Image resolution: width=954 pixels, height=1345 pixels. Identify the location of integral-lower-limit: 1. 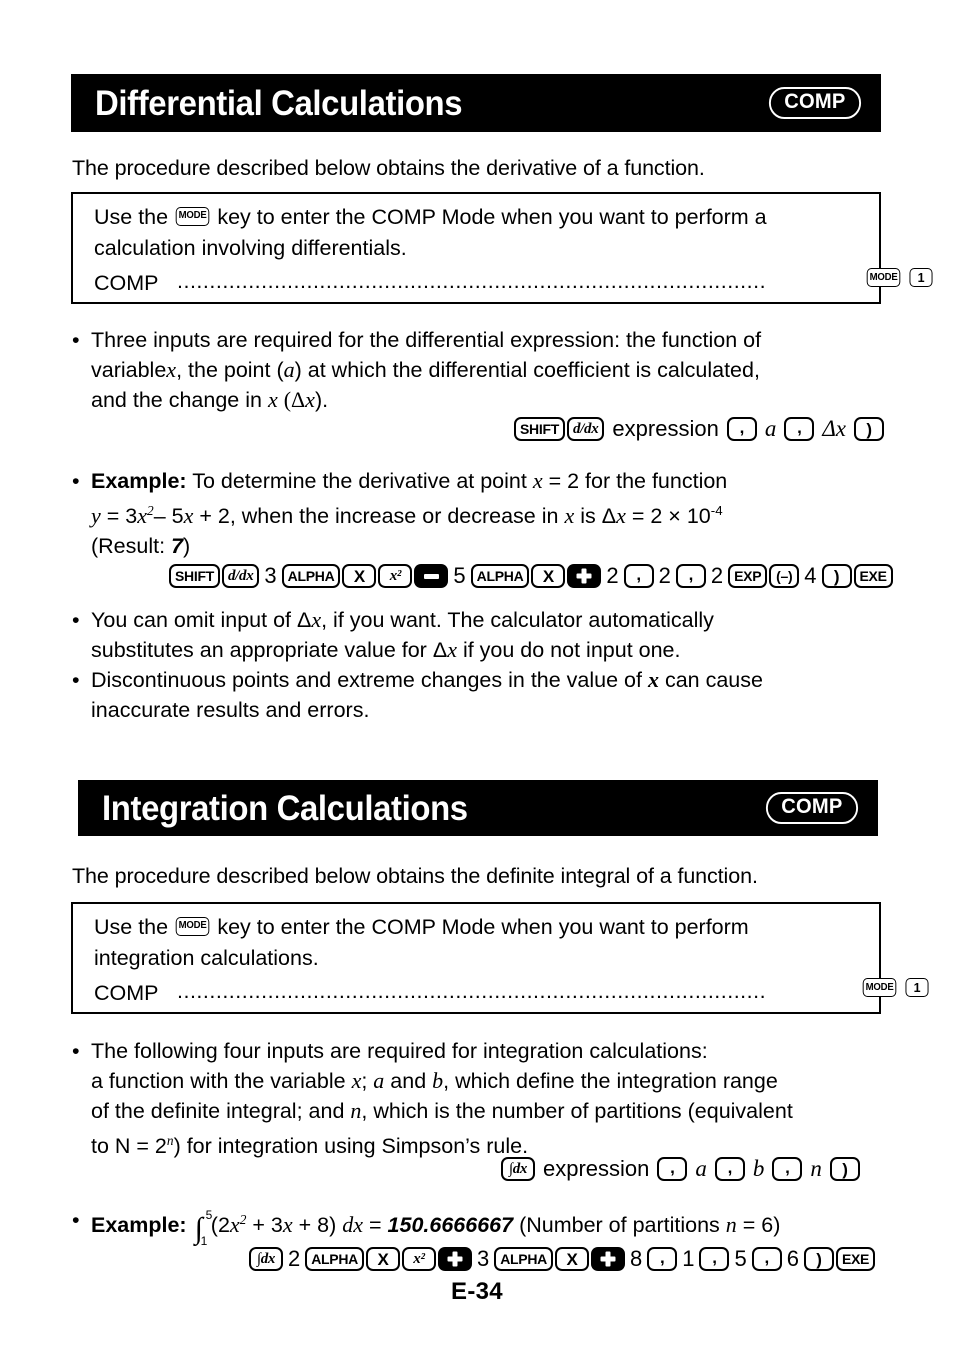
(204, 1241).